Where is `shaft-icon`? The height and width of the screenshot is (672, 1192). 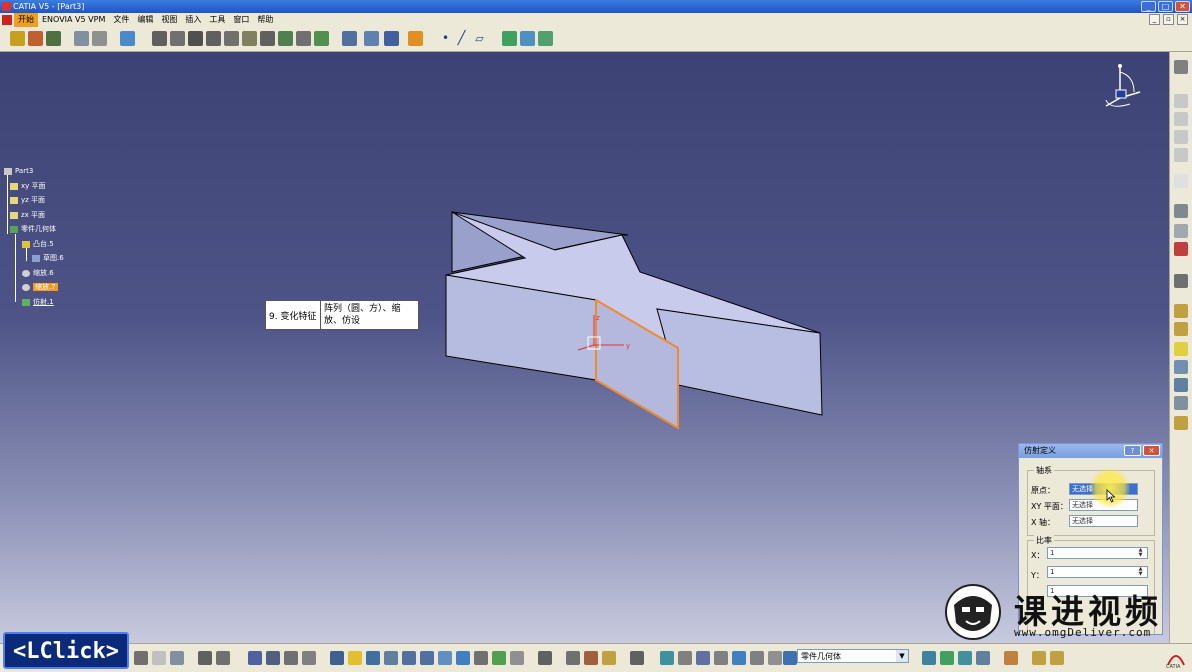 shaft-icon is located at coordinates (53, 38).